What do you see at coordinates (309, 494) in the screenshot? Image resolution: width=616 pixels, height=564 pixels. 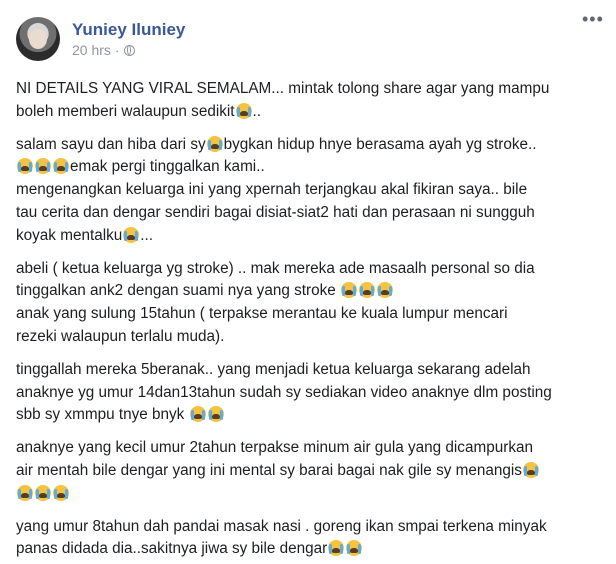 I see `text-line` at bounding box center [309, 494].